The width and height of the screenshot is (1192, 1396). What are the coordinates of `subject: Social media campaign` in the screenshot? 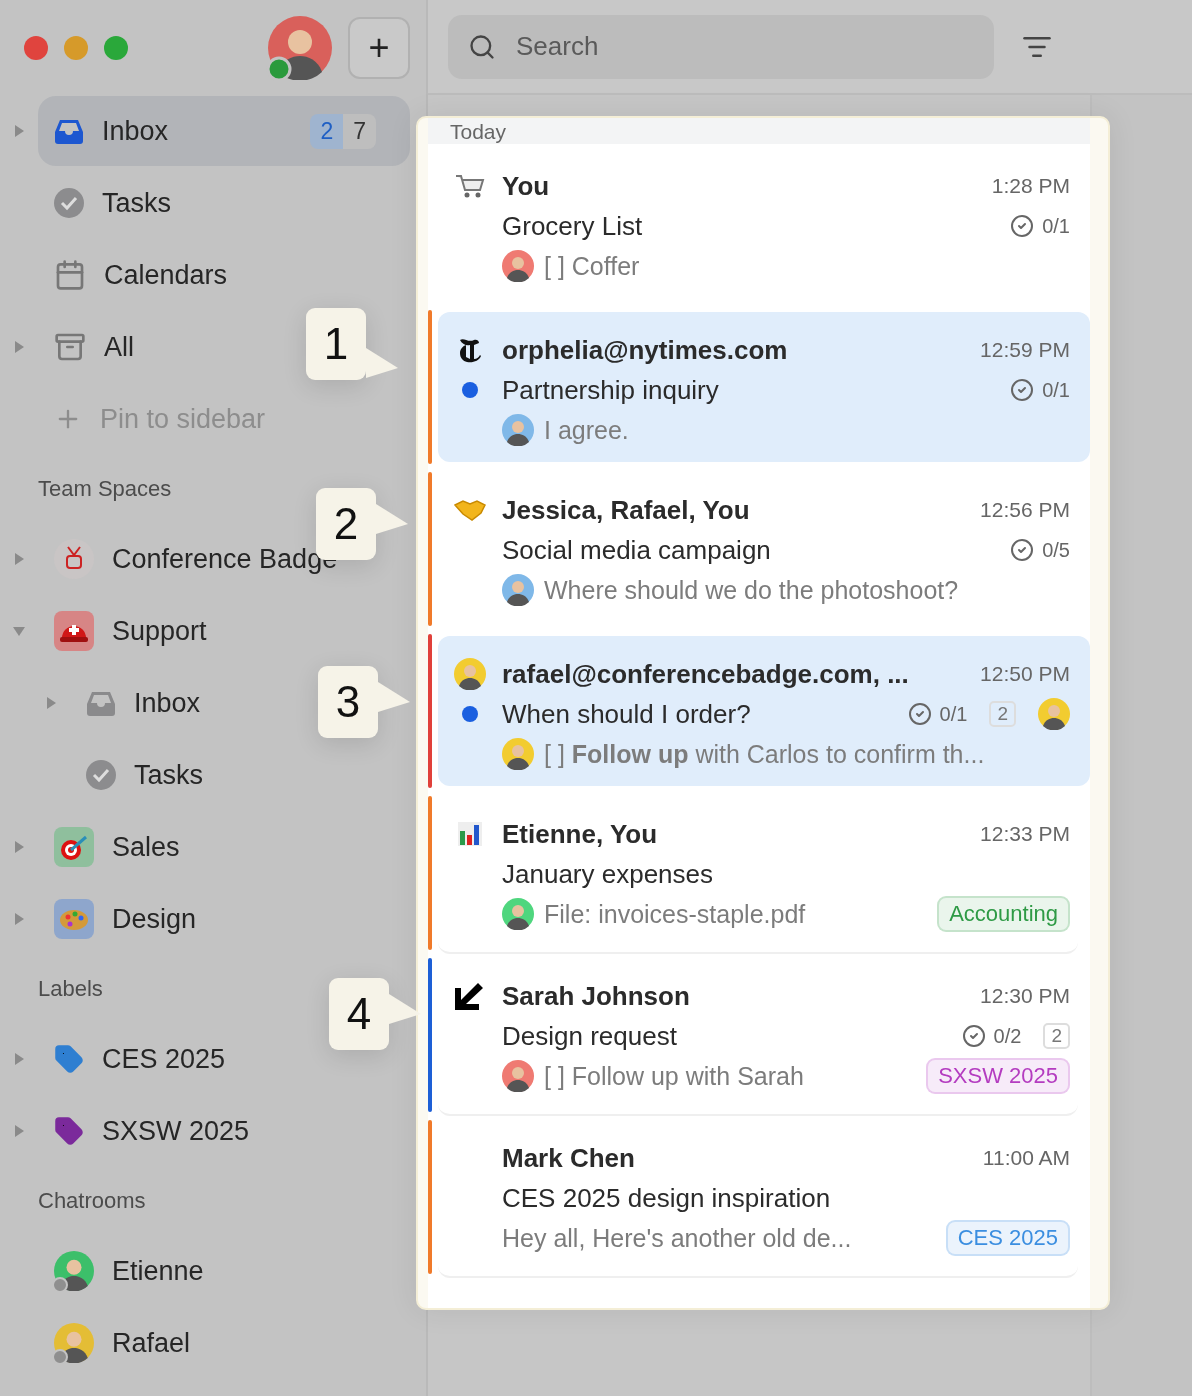 It's located at (636, 550).